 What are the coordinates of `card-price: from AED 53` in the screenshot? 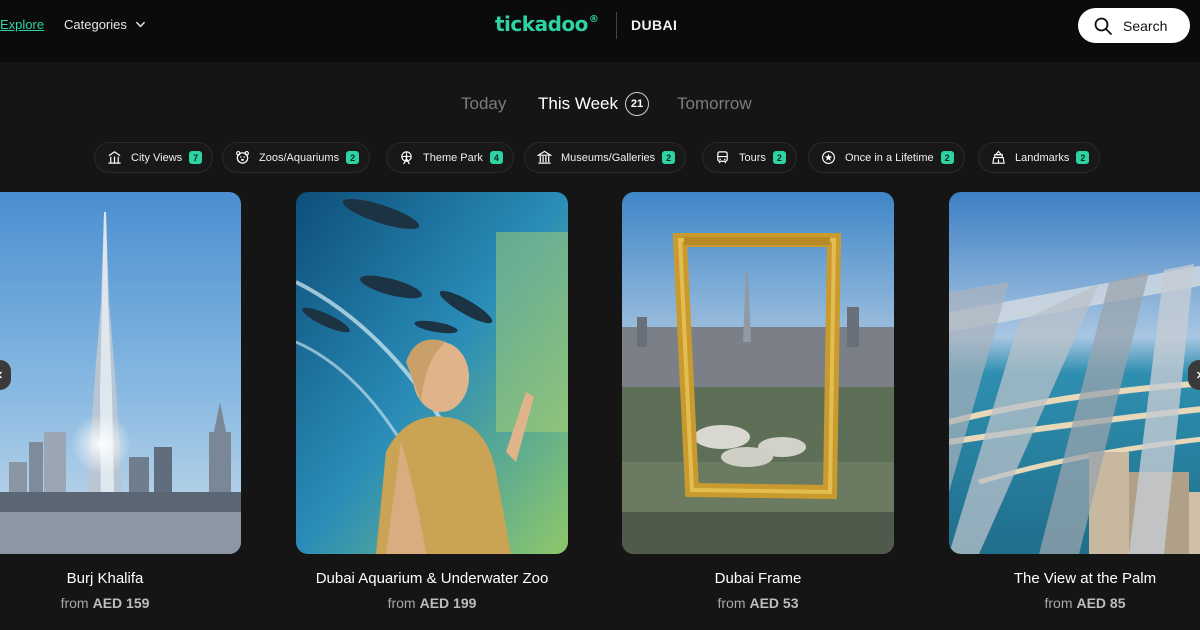 It's located at (758, 603).